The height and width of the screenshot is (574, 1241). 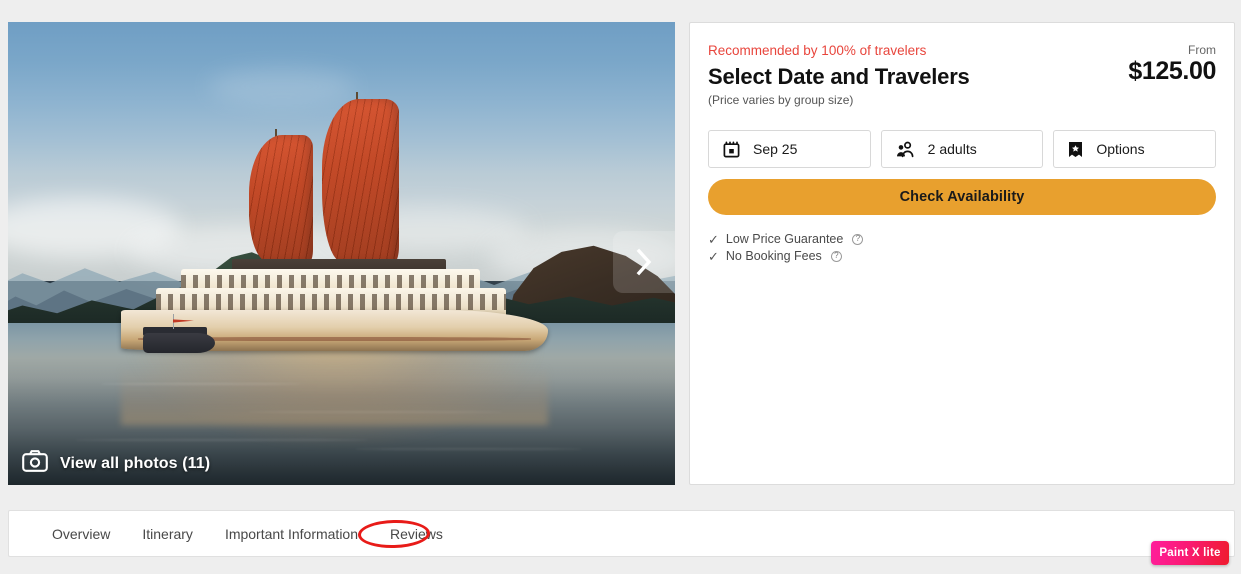 I want to click on perk-label: Low Price Guarantee, so click(x=784, y=239).